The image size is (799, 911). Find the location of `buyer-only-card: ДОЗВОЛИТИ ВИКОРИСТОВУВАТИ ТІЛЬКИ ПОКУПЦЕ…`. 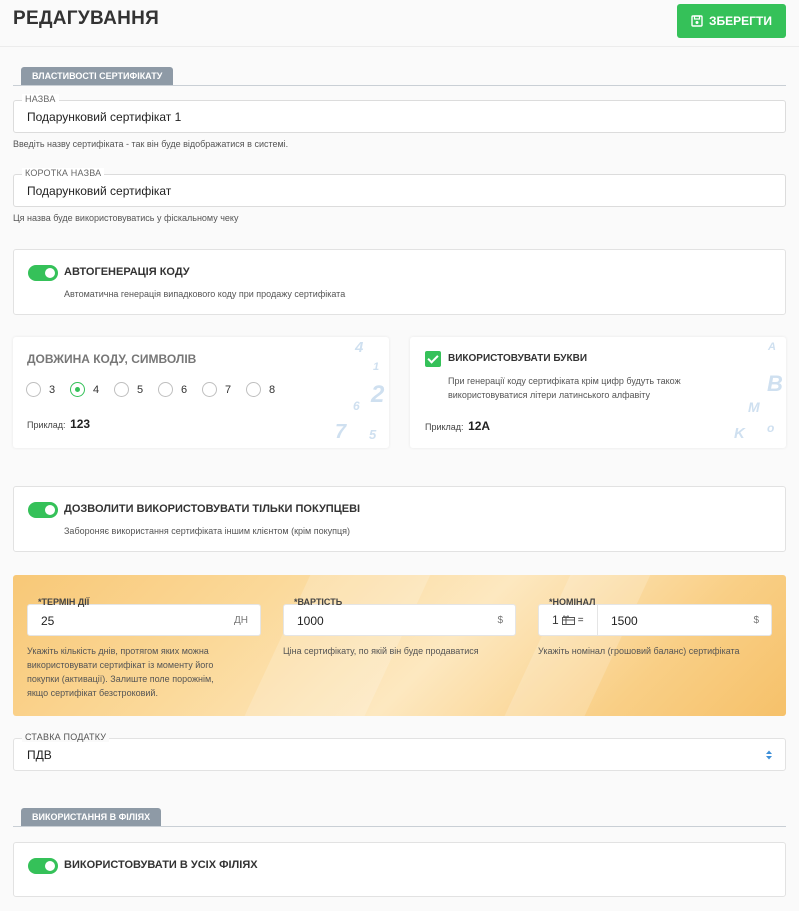

buyer-only-card: ДОЗВОЛИТИ ВИКОРИСТОВУВАТИ ТІЛЬКИ ПОКУПЦЕ… is located at coordinates (399, 519).